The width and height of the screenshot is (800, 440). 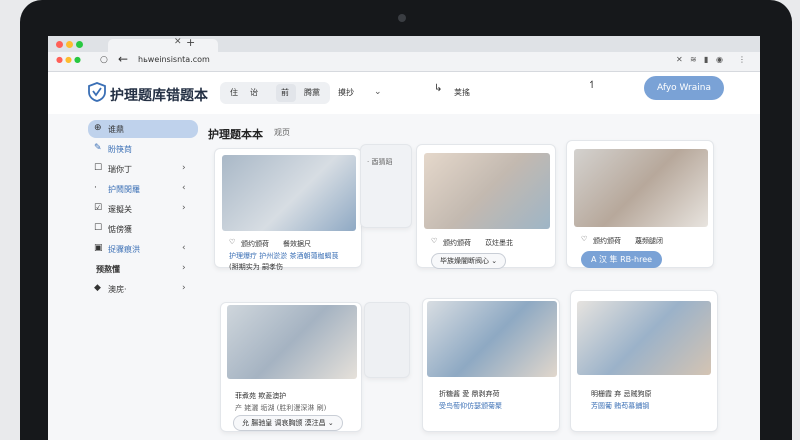 What do you see at coordinates (492, 339) in the screenshot?
I see `nurse-team-photo` at bounding box center [492, 339].